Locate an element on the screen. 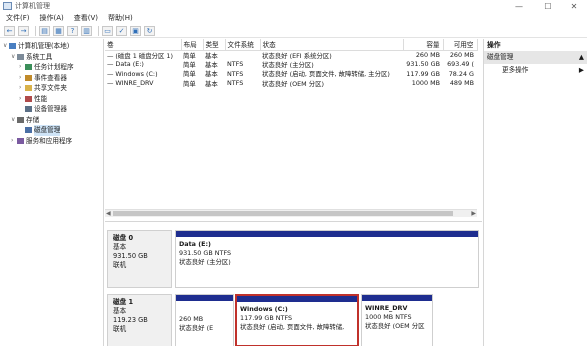 This screenshot has height=346, width=587. actions-section-disk-management: 磁盘管理 ▲ is located at coordinates (535, 57).